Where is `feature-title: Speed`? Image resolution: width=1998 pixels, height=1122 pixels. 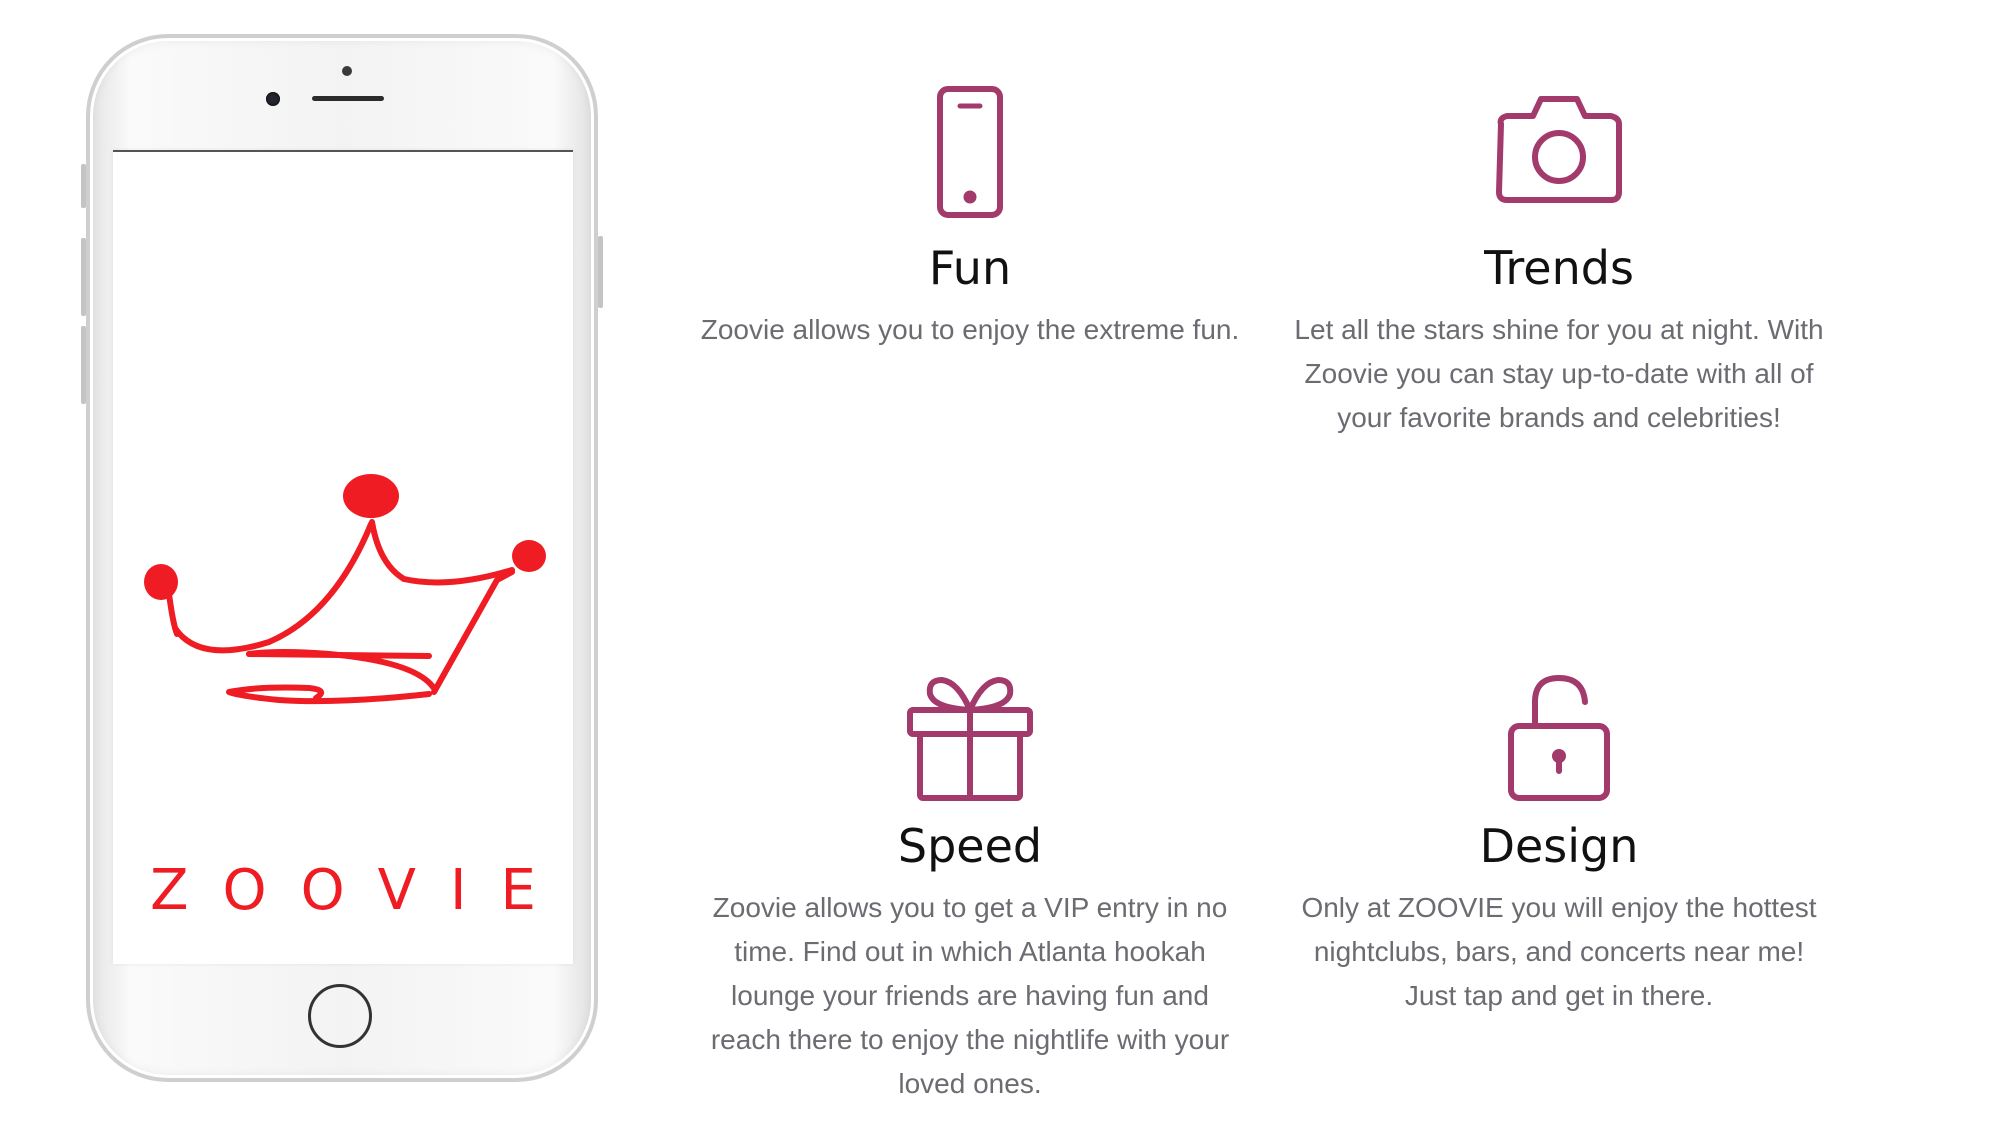 feature-title: Speed is located at coordinates (970, 846).